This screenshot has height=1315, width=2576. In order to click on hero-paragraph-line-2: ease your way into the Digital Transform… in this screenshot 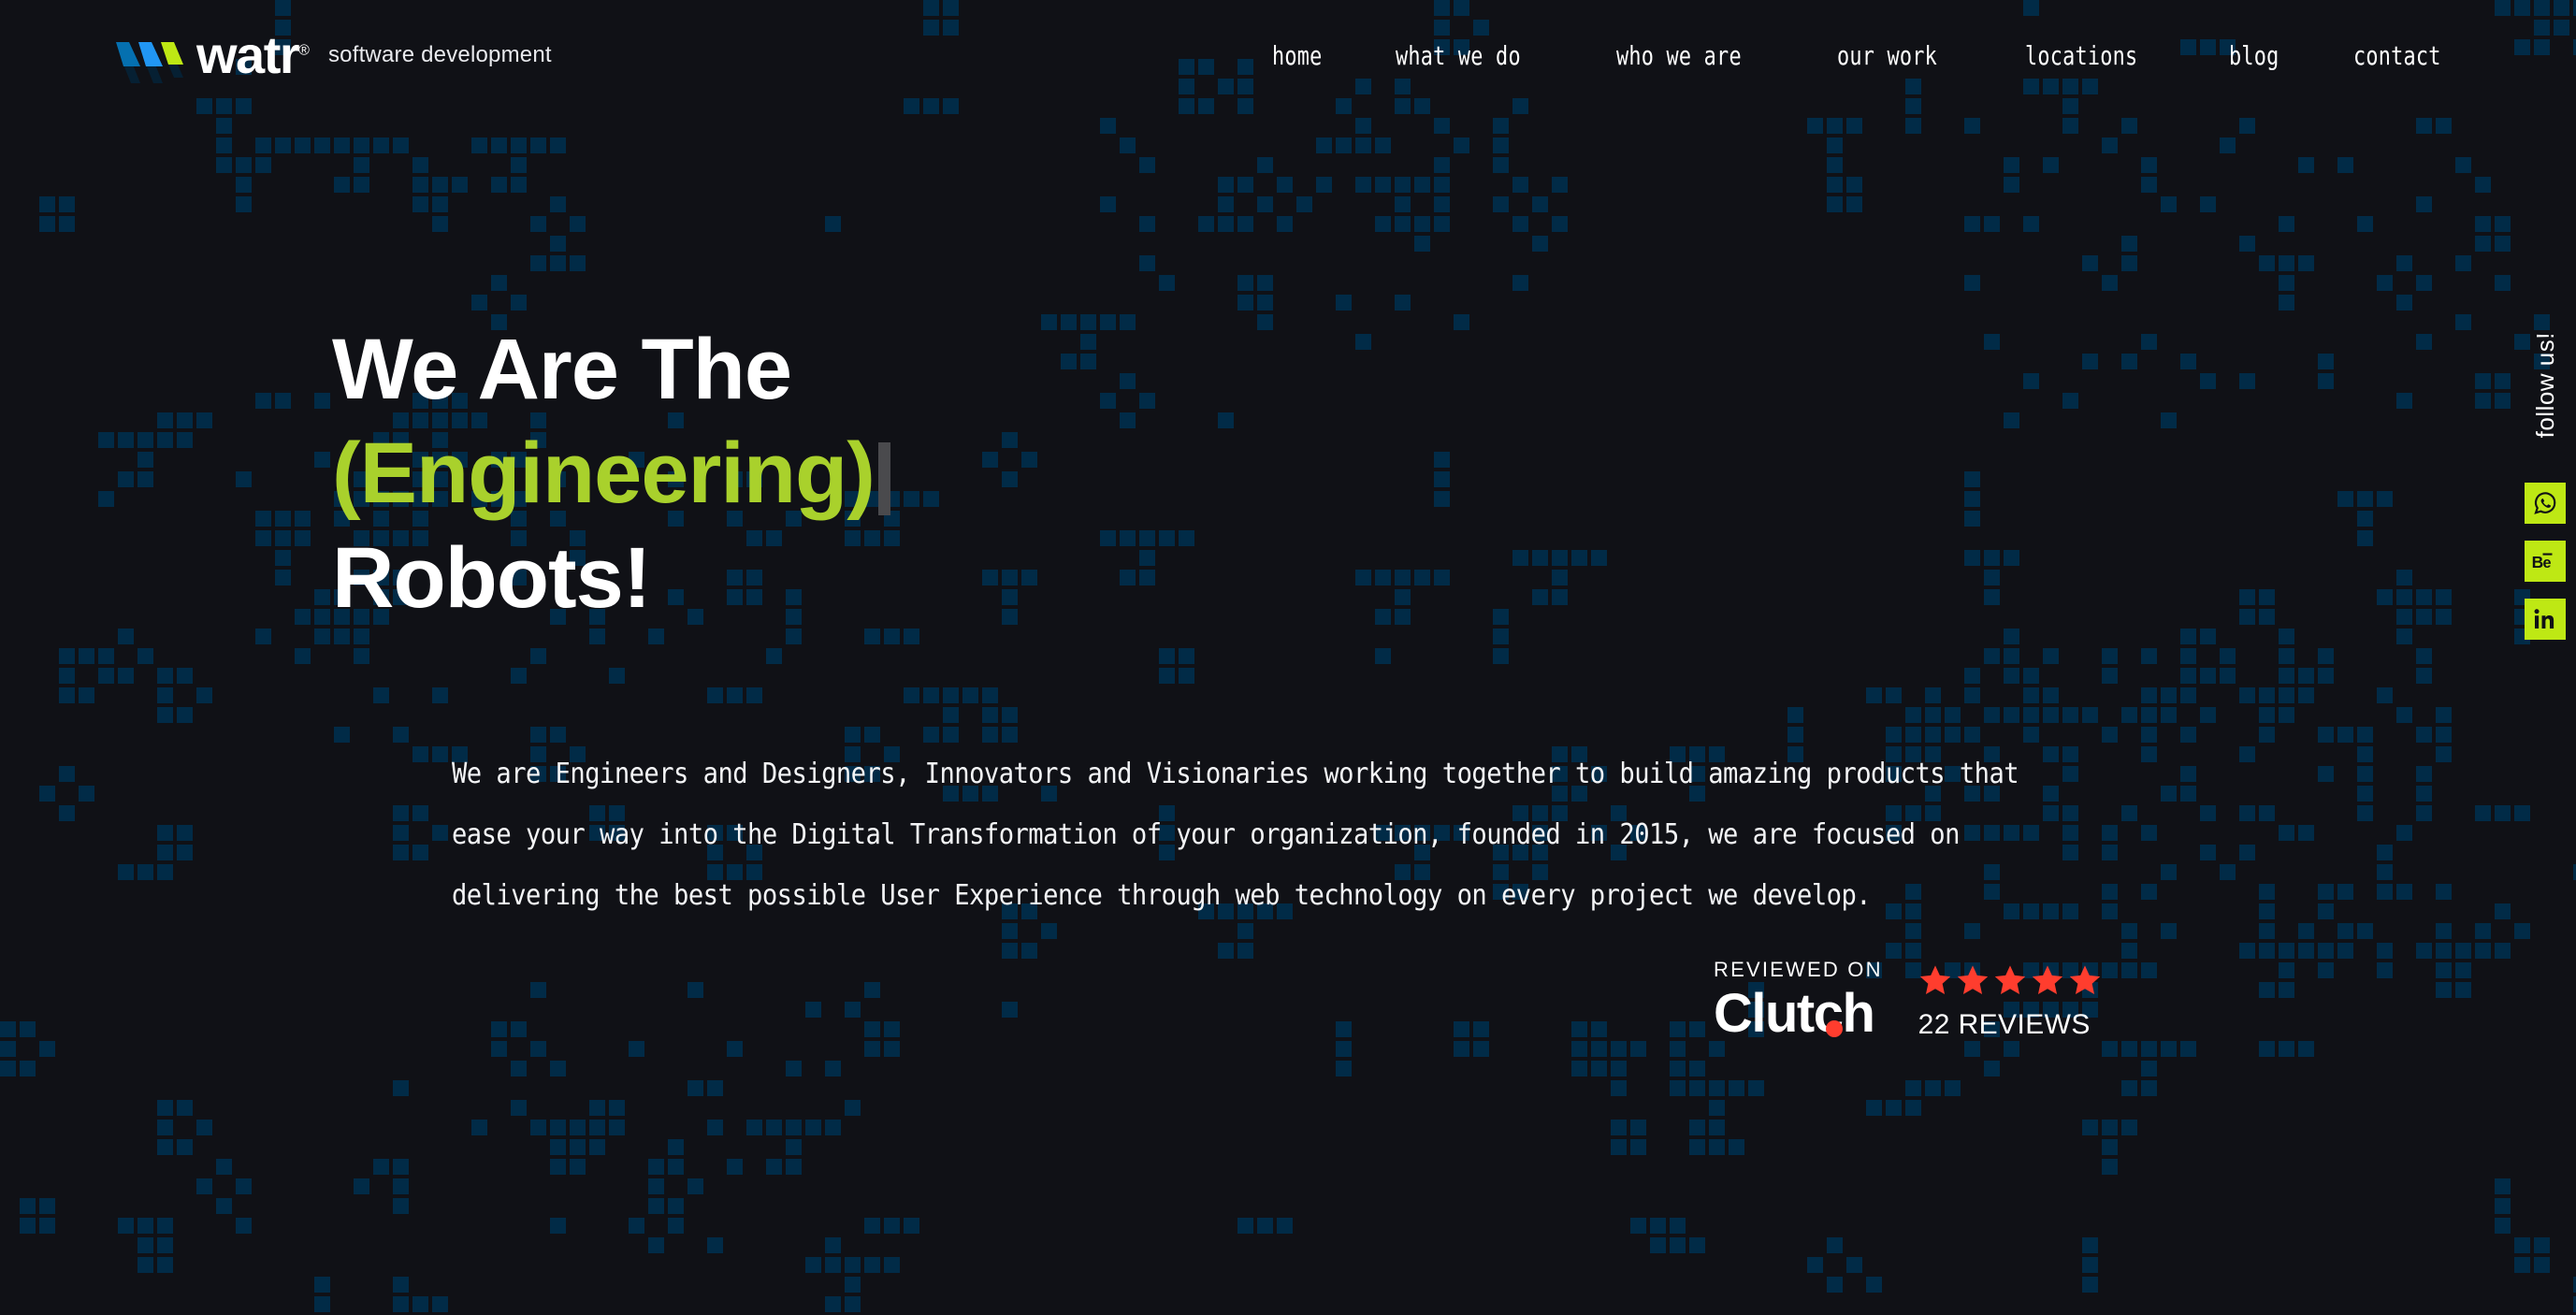, I will do `click(1206, 835)`.